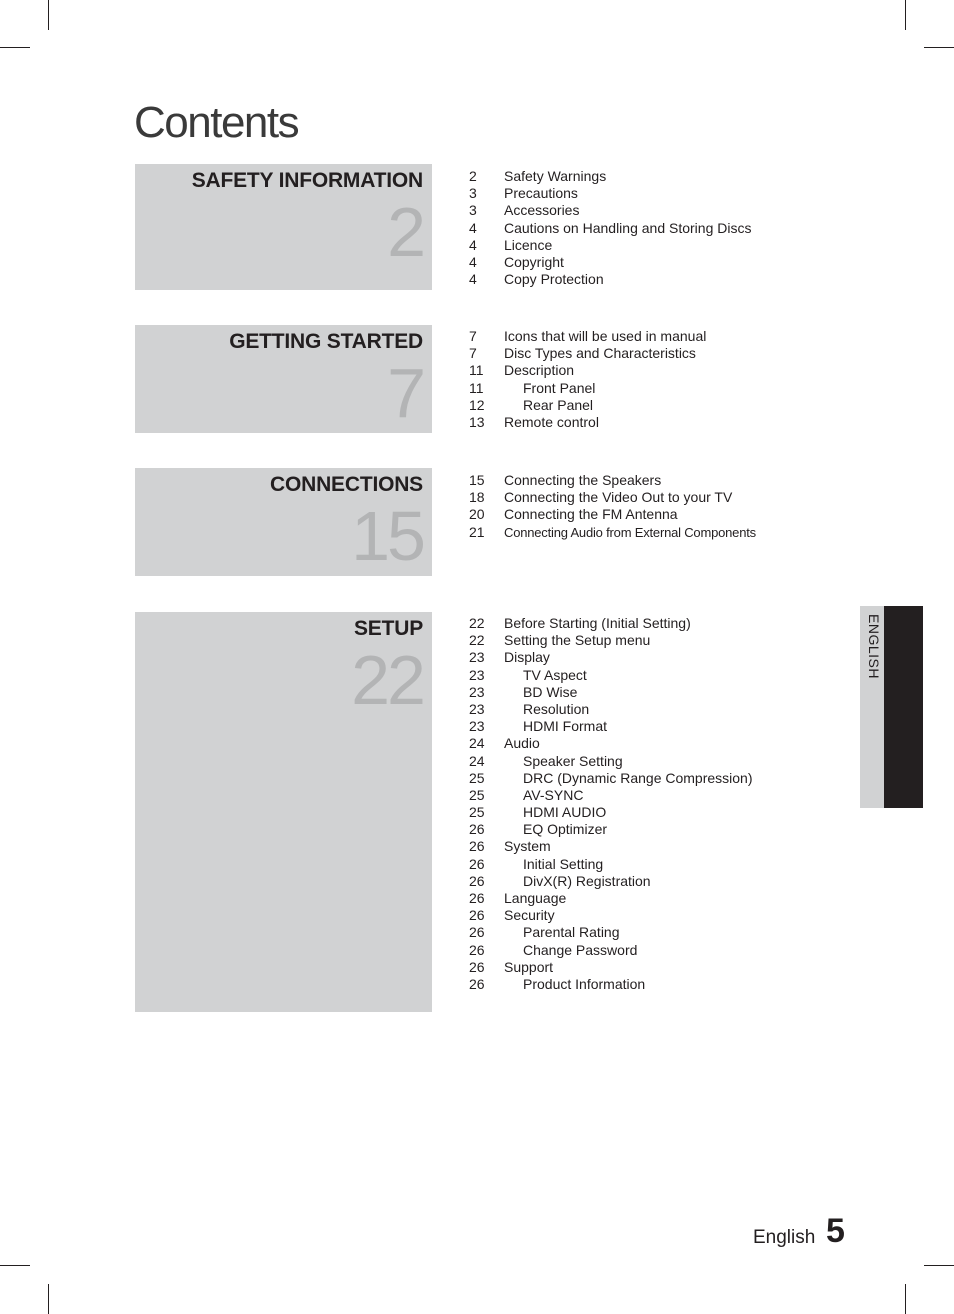 The height and width of the screenshot is (1314, 954). I want to click on footer-language: English, so click(784, 1237).